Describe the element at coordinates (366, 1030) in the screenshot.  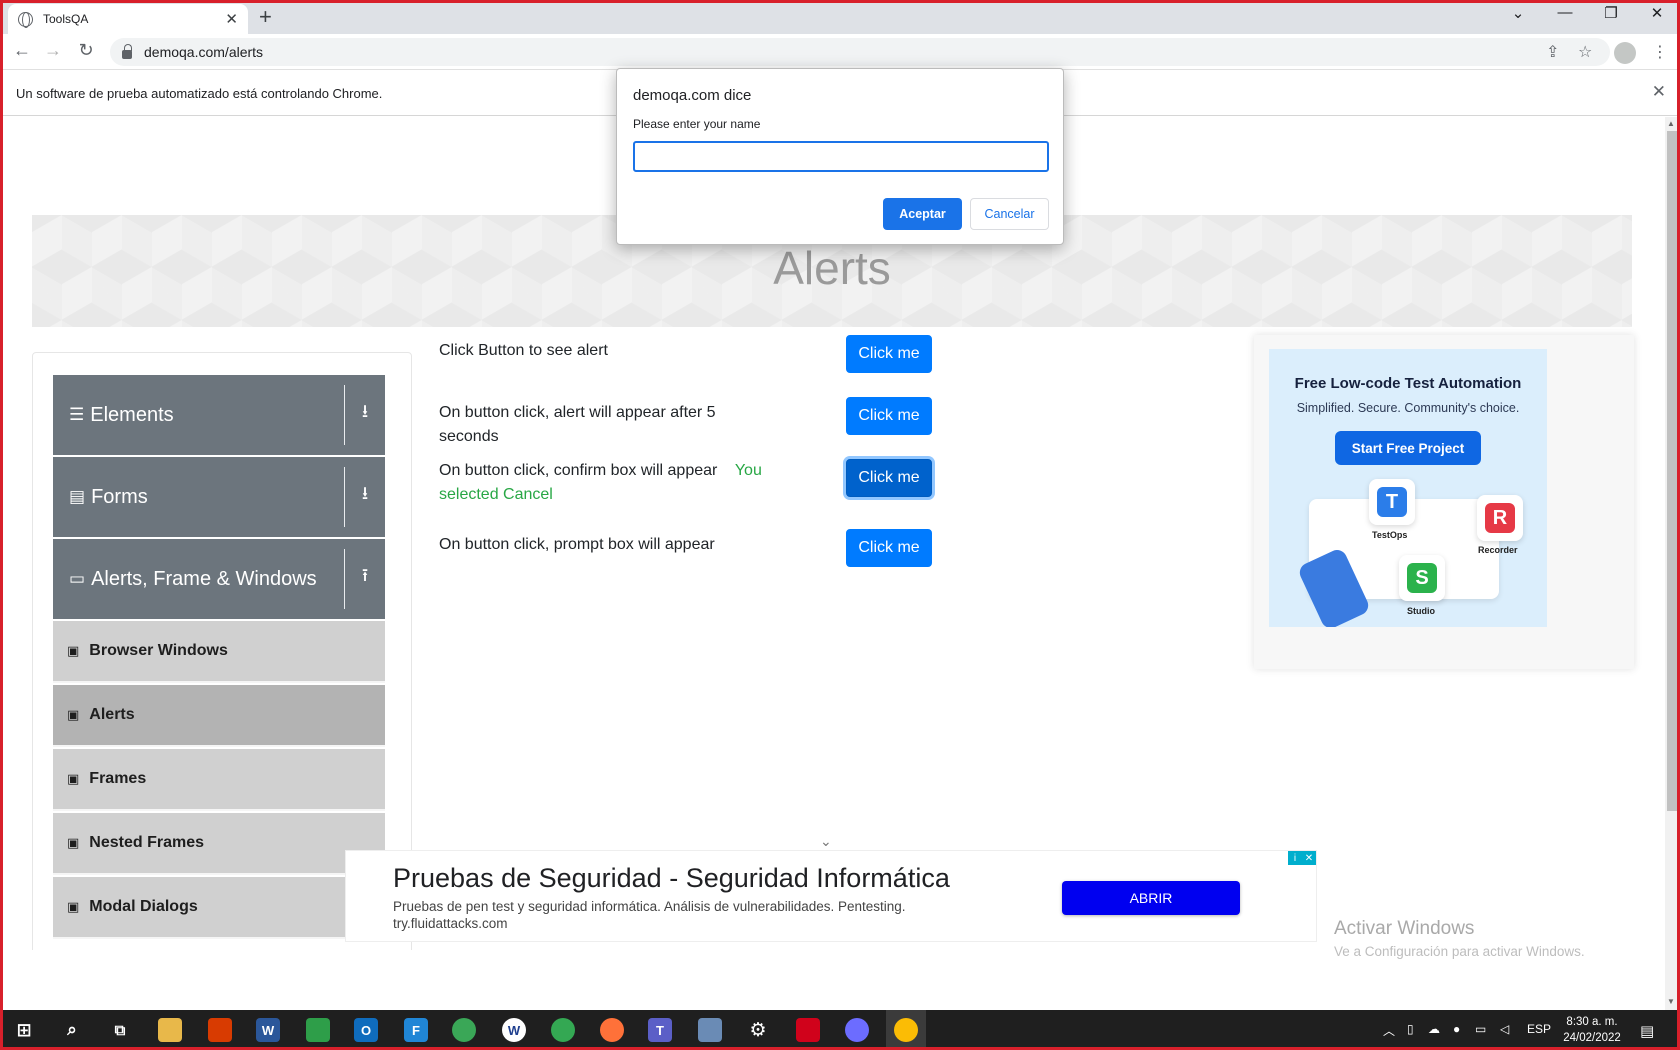
I see `outlook-icon: O` at that location.